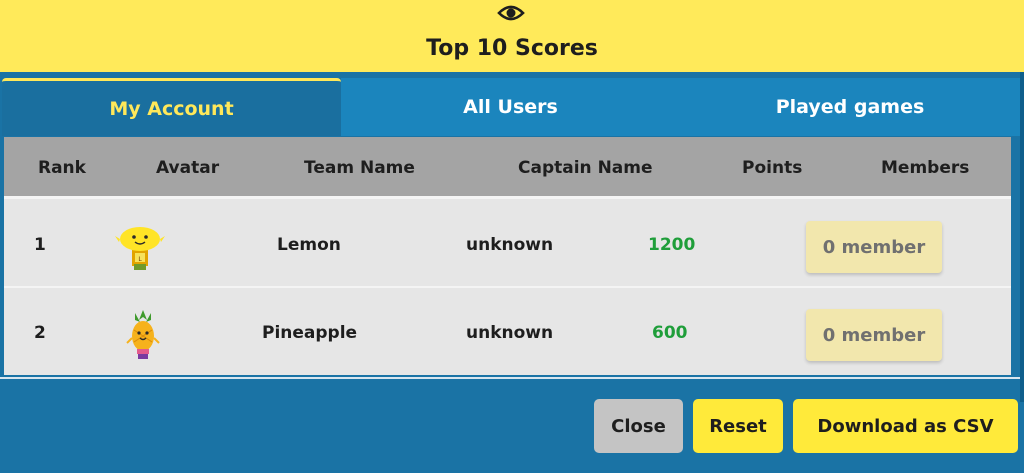 Image resolution: width=1024 pixels, height=473 pixels. What do you see at coordinates (512, 48) in the screenshot?
I see `page-title: Top 10 Scores` at bounding box center [512, 48].